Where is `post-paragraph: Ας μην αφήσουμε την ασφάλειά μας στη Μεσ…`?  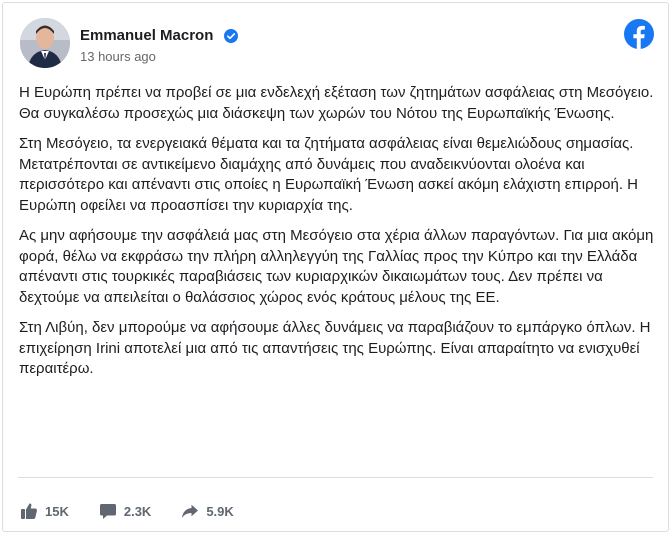 post-paragraph: Ας μην αφήσουμε την ασφάλειά μας στη Μεσ… is located at coordinates (336, 266).